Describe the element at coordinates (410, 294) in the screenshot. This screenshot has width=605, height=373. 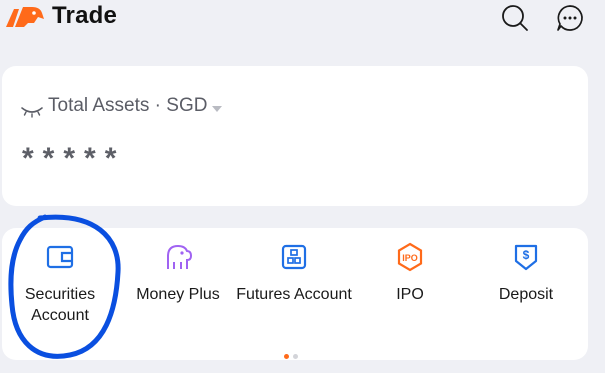
I see `menu-item-label: IPO` at that location.